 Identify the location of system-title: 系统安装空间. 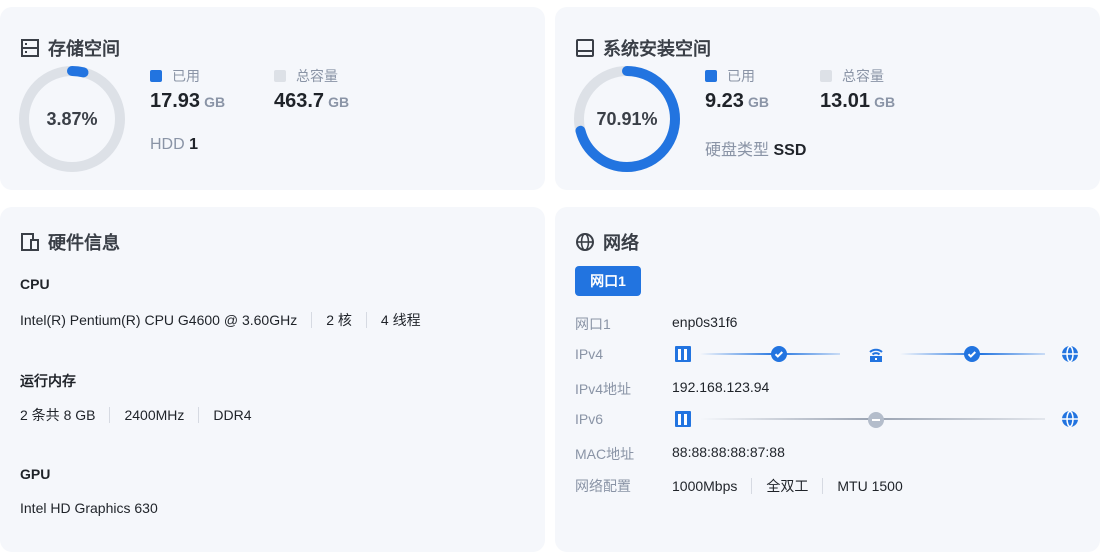
(643, 48).